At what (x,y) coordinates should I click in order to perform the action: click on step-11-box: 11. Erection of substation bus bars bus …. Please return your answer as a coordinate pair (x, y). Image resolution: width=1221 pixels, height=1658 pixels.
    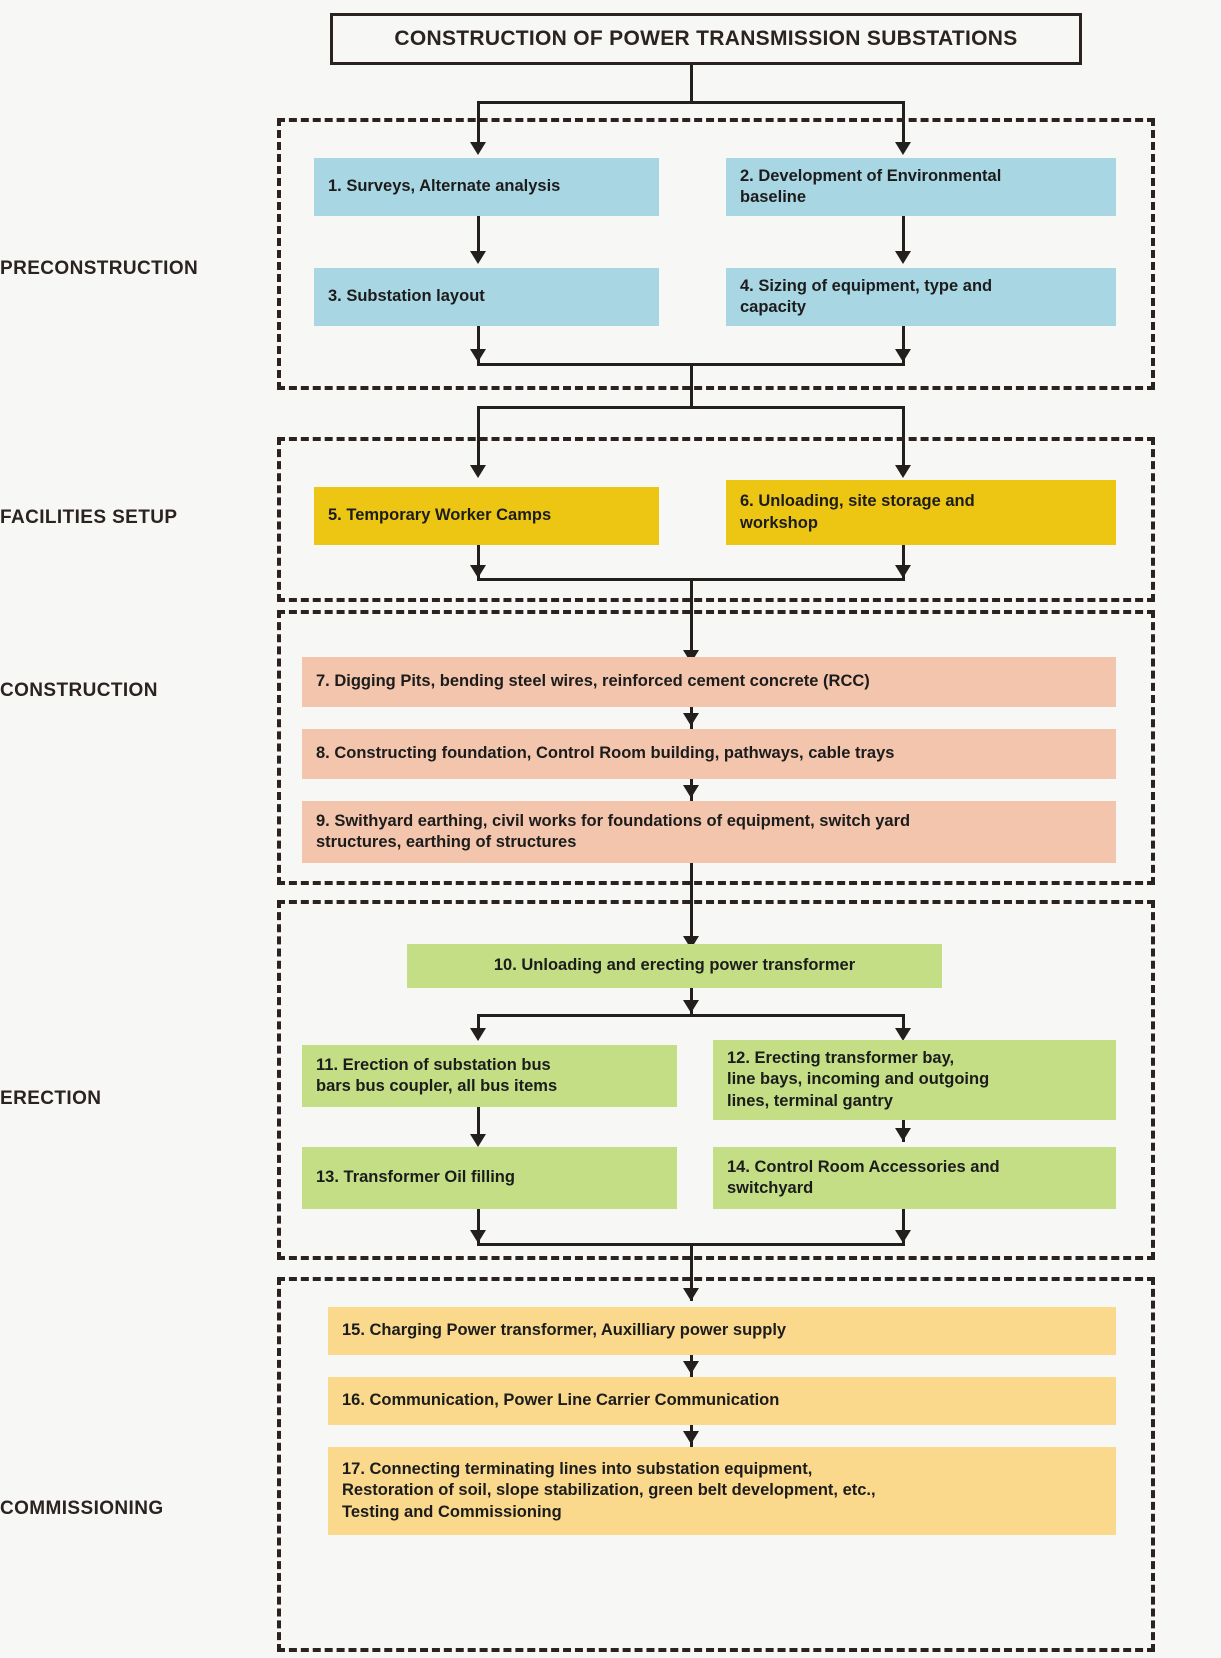
    Looking at the image, I should click on (489, 1076).